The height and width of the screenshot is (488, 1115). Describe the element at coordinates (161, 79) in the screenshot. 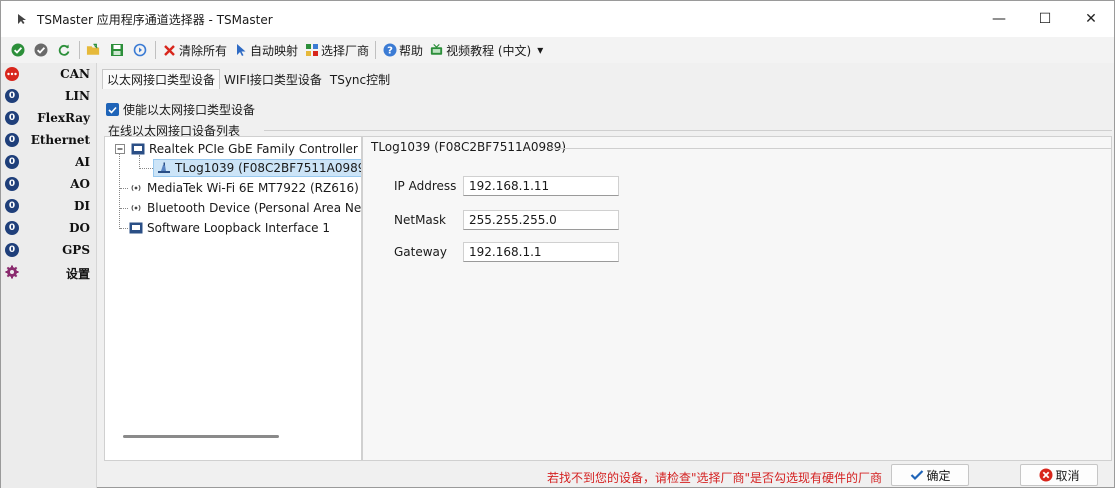

I see `tab-ethernet-devices: 以太网接口类型设备` at that location.